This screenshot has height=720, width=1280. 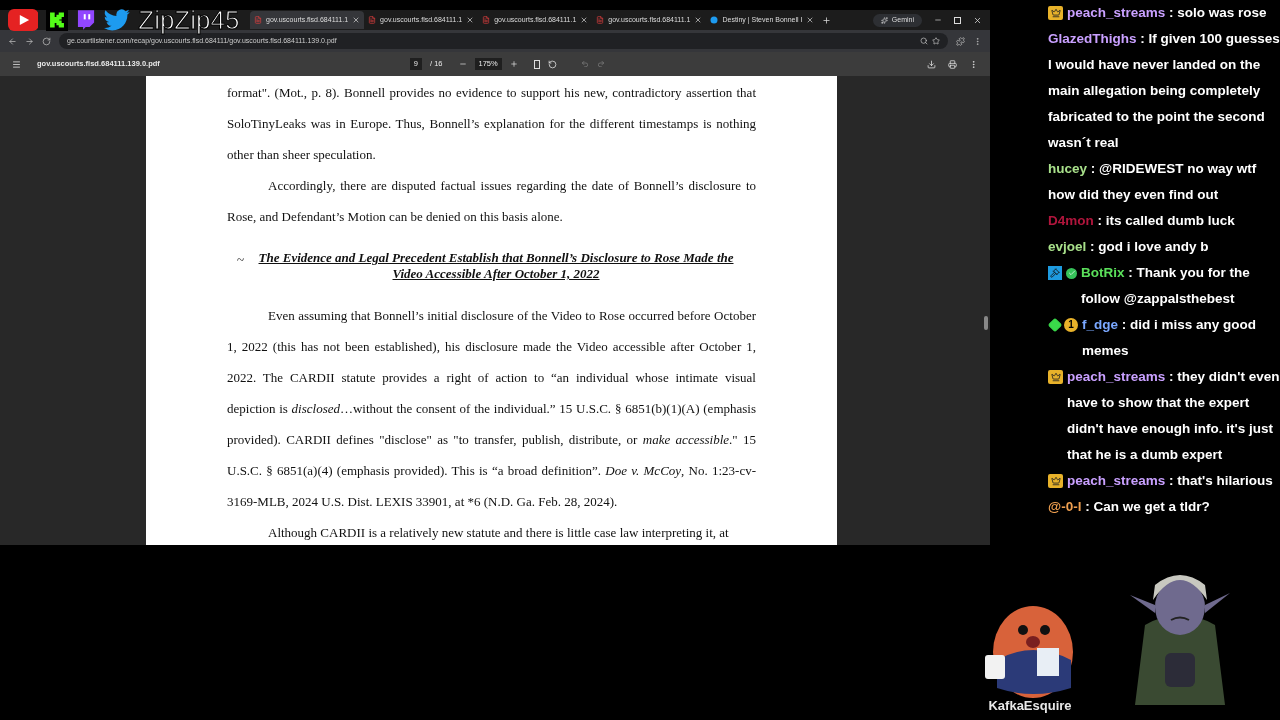 I want to click on chat-message: evjoel : god i love andy b, so click(x=1129, y=247).